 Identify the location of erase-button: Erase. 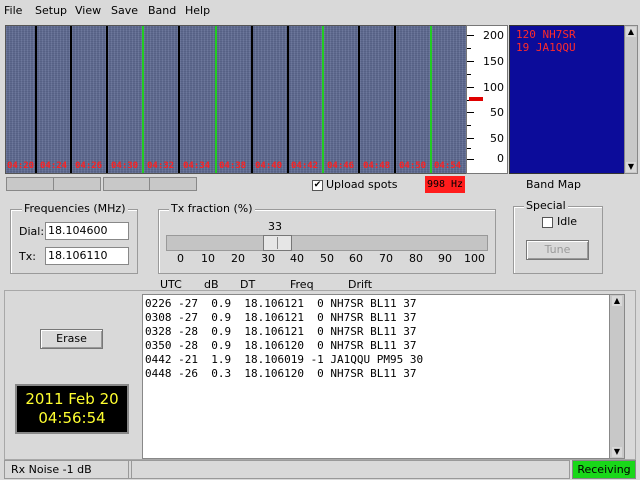
(71, 339).